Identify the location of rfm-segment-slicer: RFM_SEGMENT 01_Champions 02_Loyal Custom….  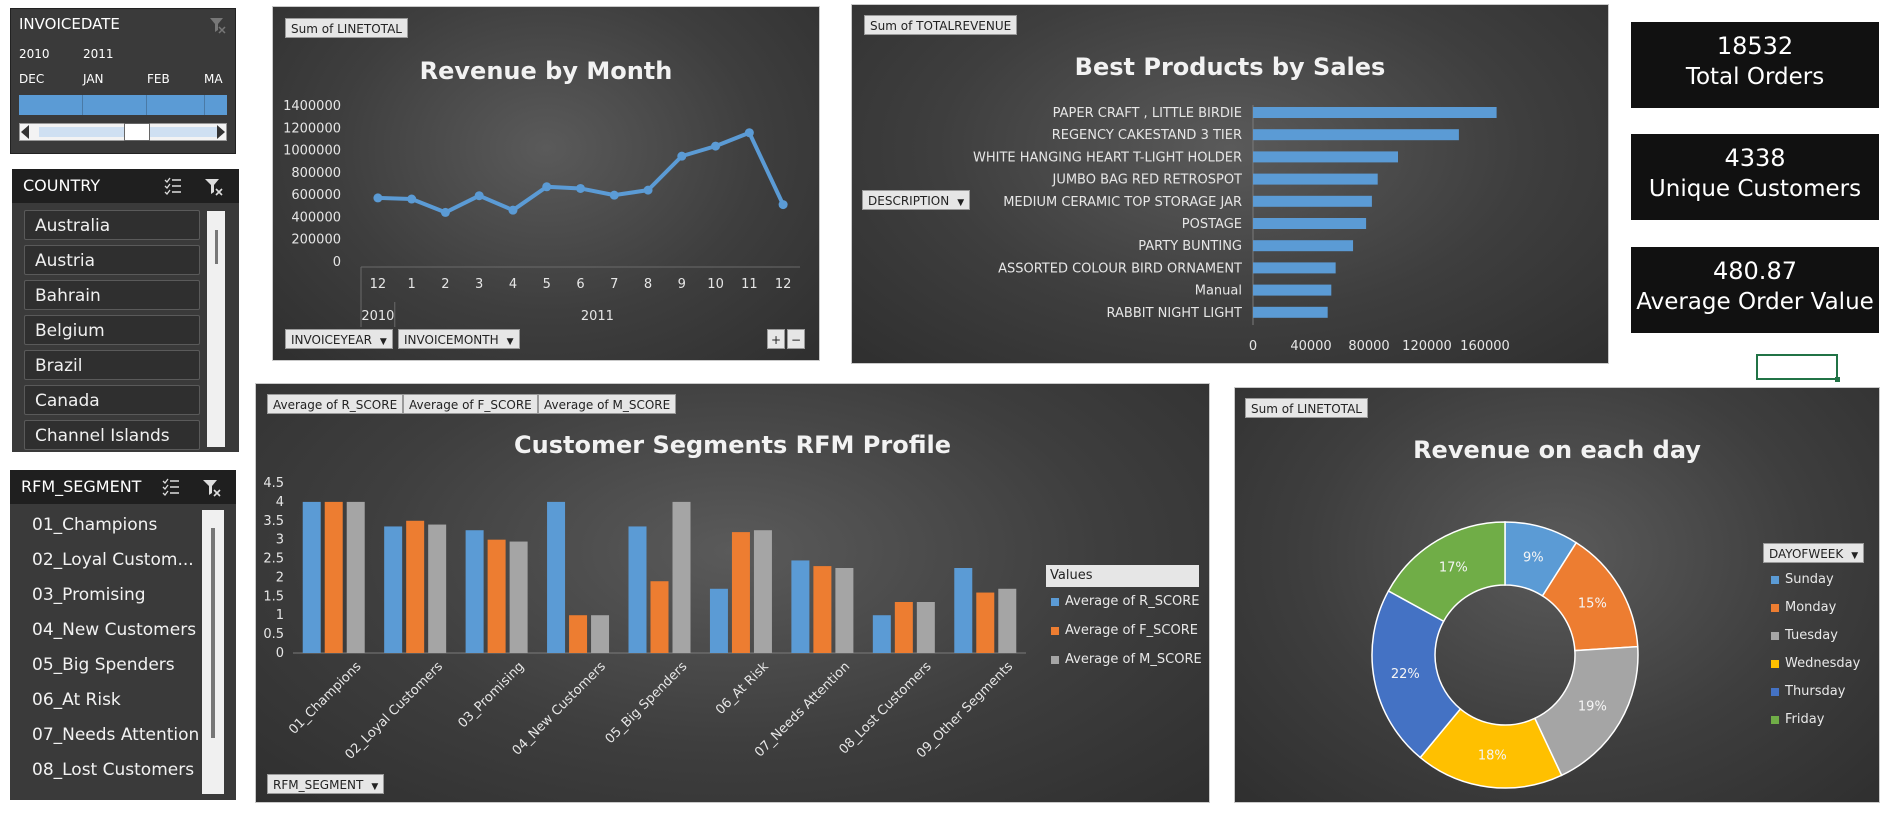
(123, 635).